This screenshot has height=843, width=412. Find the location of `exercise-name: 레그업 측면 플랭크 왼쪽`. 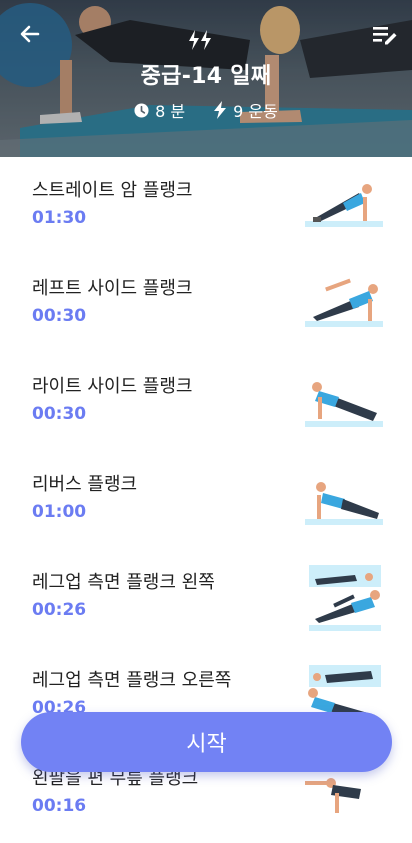

exercise-name: 레그업 측면 플랭크 왼쪽 is located at coordinates (123, 582).